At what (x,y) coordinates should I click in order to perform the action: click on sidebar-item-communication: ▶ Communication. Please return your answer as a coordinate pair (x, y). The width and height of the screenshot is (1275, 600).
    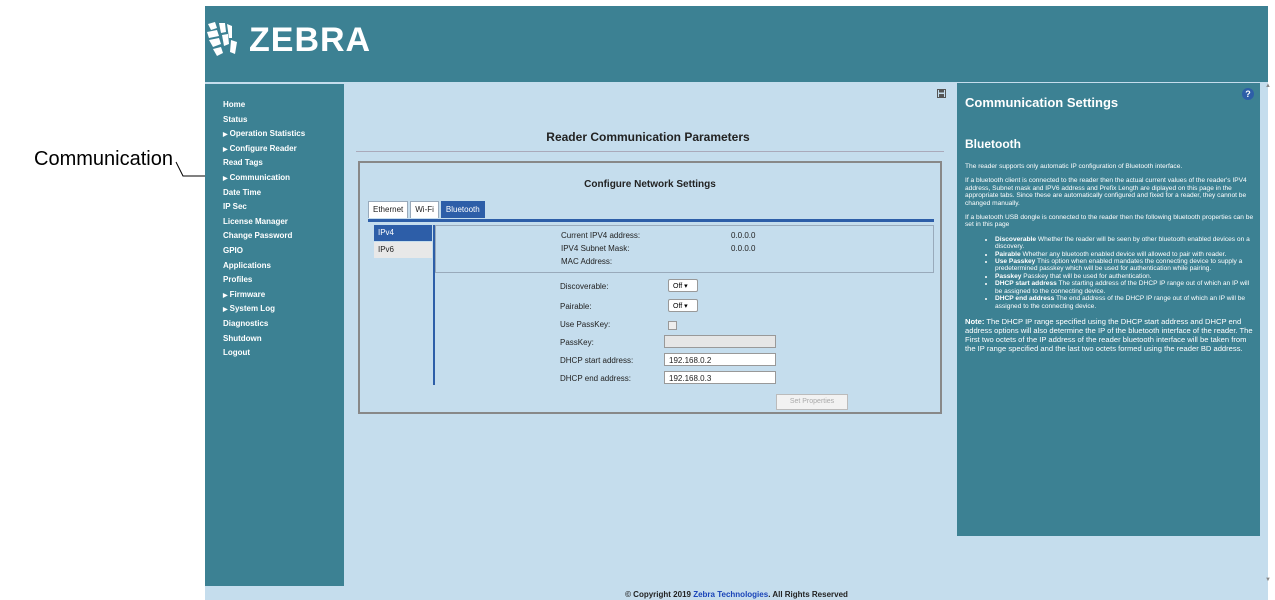
    Looking at the image, I should click on (274, 178).